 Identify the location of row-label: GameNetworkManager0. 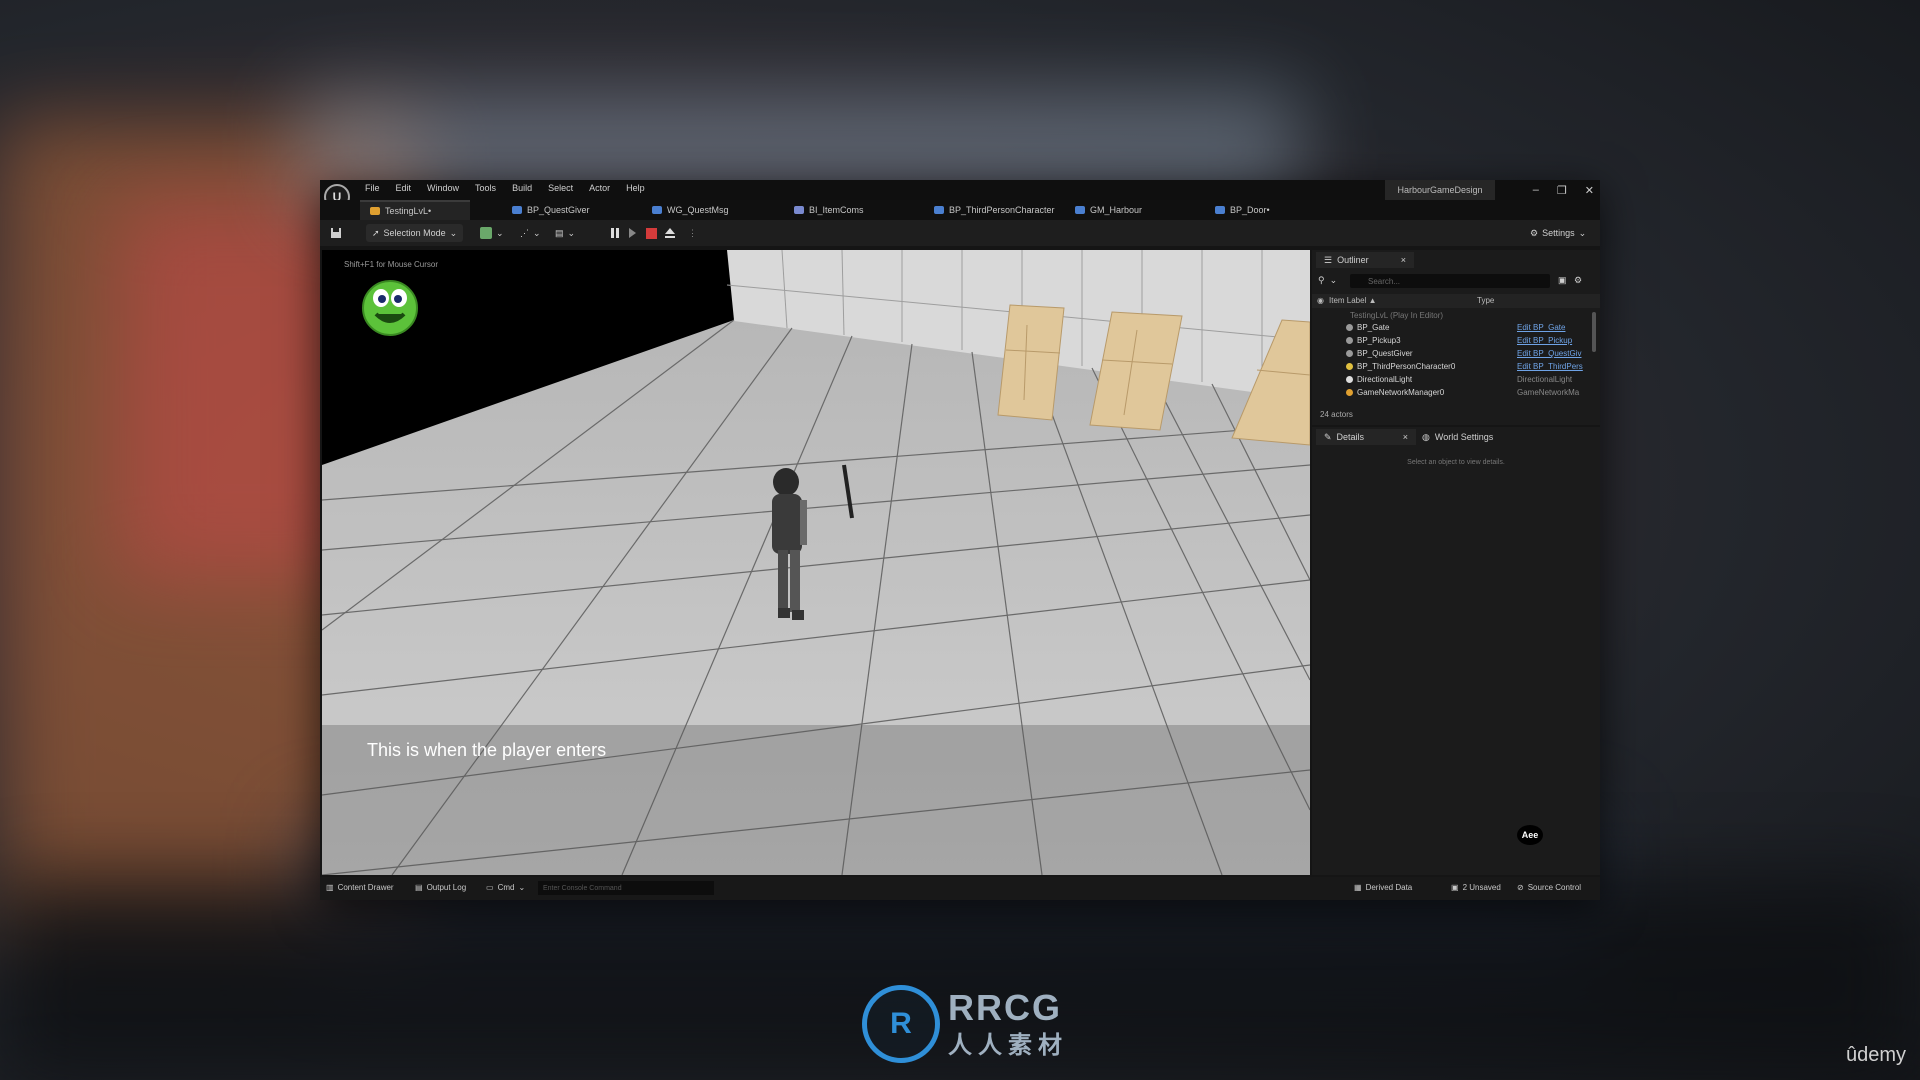
(1401, 392).